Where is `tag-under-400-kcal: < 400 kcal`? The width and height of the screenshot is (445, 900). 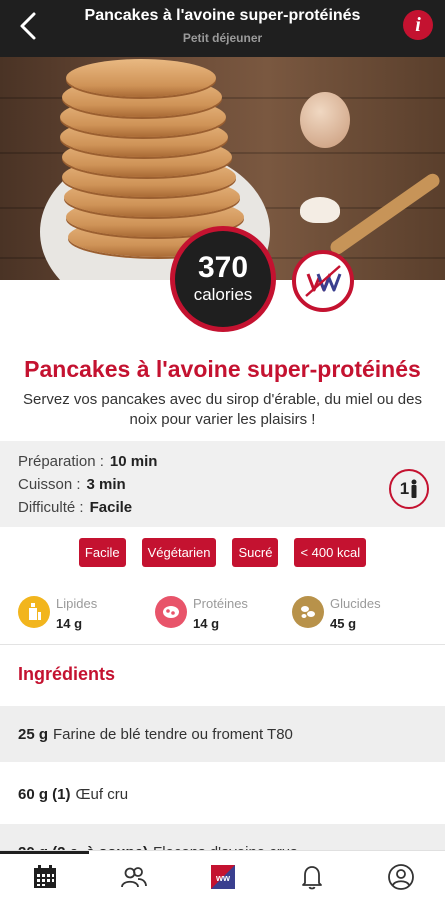
tag-under-400-kcal: < 400 kcal is located at coordinates (330, 552).